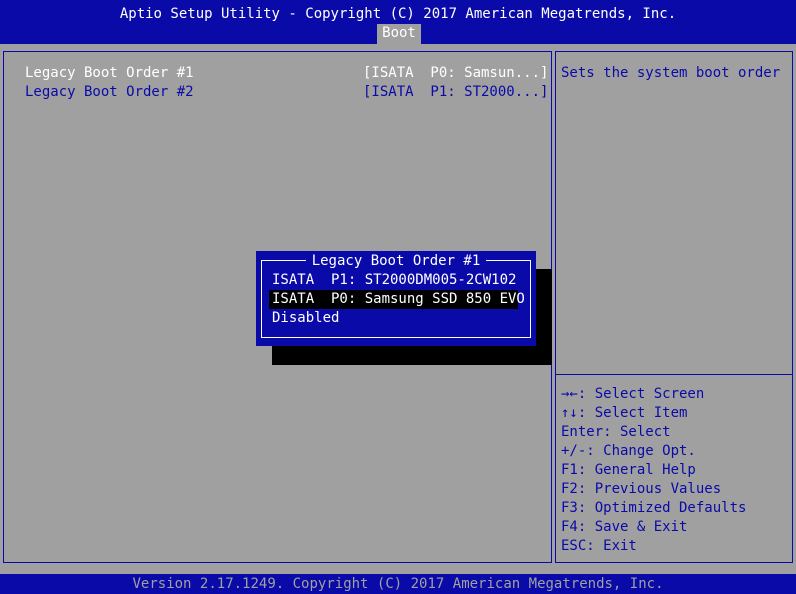 The width and height of the screenshot is (796, 594). I want to click on key-previous-values: F2: Previous Values, so click(641, 489).